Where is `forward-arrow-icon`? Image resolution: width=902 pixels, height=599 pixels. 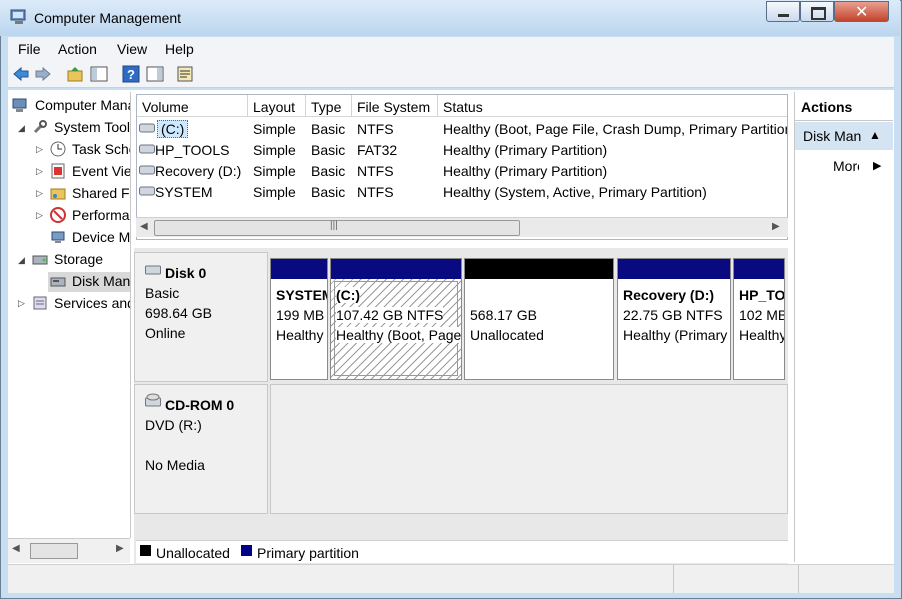
forward-arrow-icon is located at coordinates (43, 74).